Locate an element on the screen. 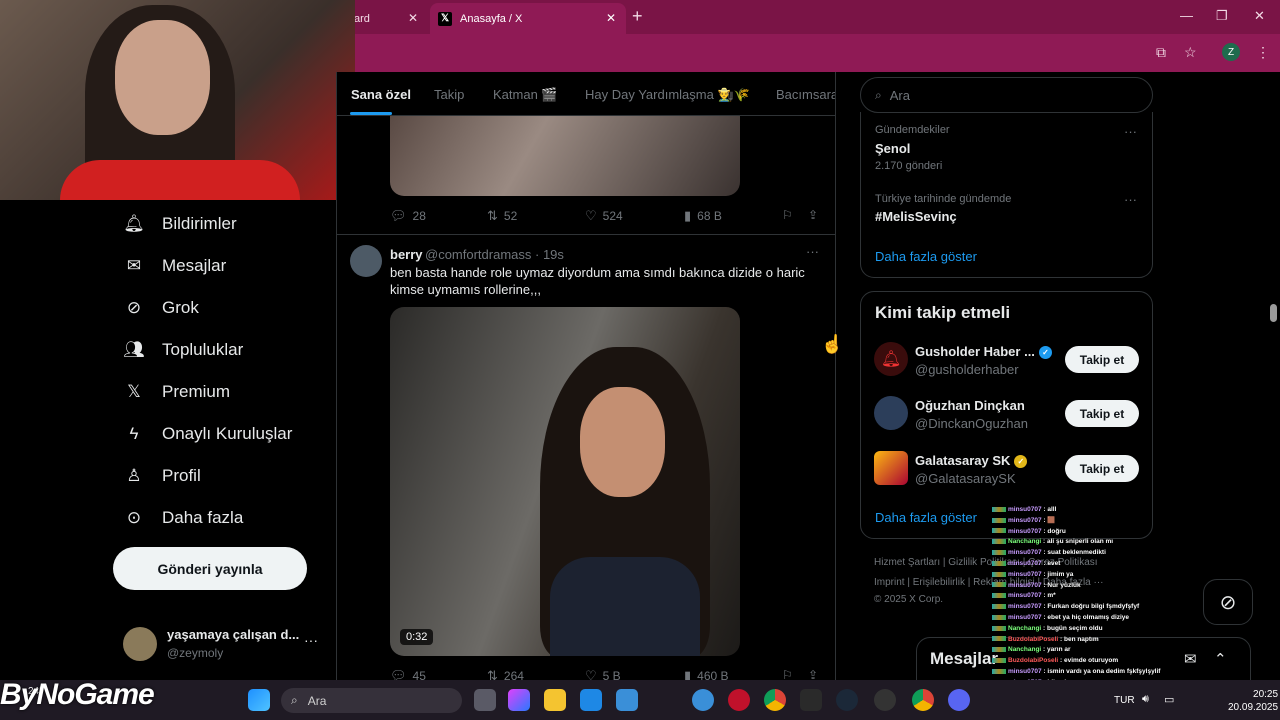 This screenshot has height=720, width=1280. account-more-icon: ··· is located at coordinates (311, 640).